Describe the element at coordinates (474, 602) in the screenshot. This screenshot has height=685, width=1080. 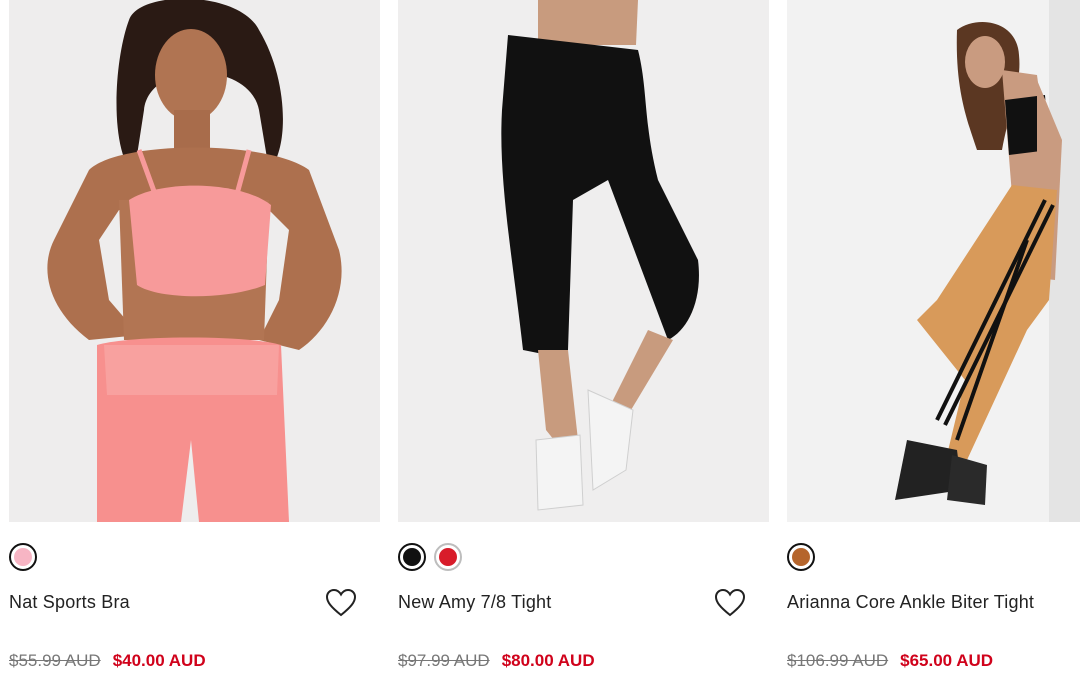
I see `product-name: New Amy 7/8 Tight` at that location.